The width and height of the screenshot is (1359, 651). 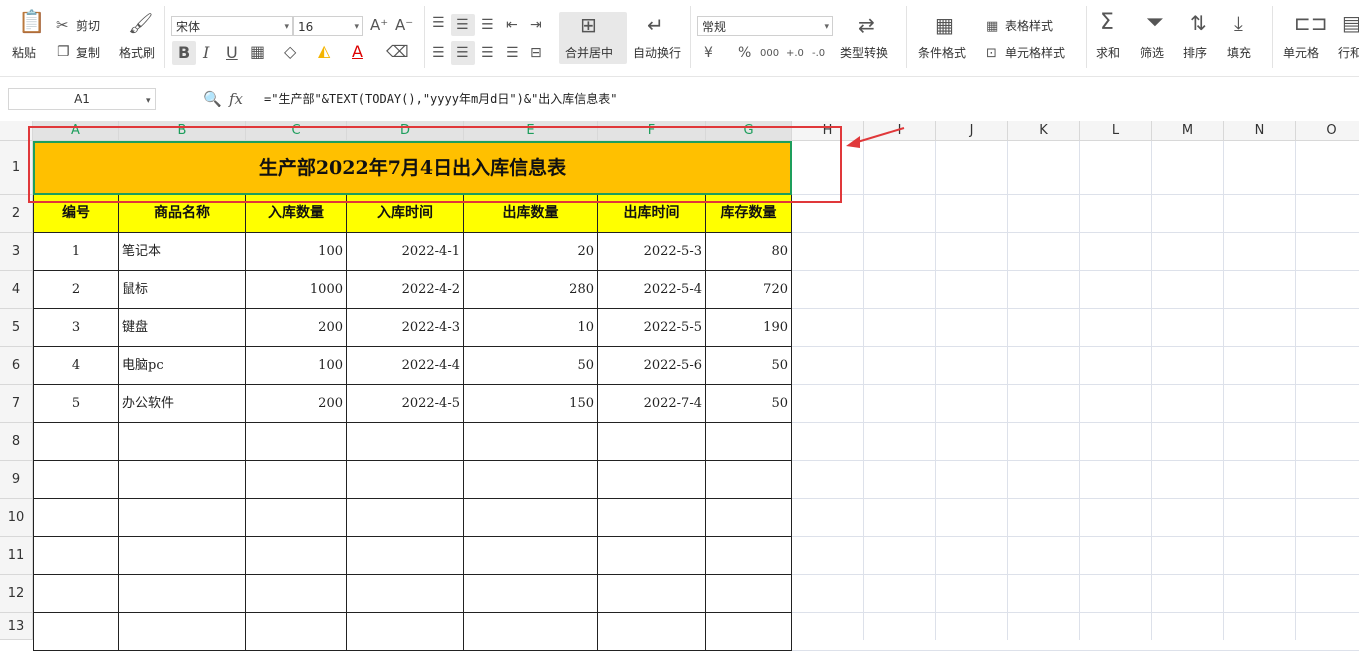 What do you see at coordinates (1116, 131) in the screenshot?
I see `column-header-l: L` at bounding box center [1116, 131].